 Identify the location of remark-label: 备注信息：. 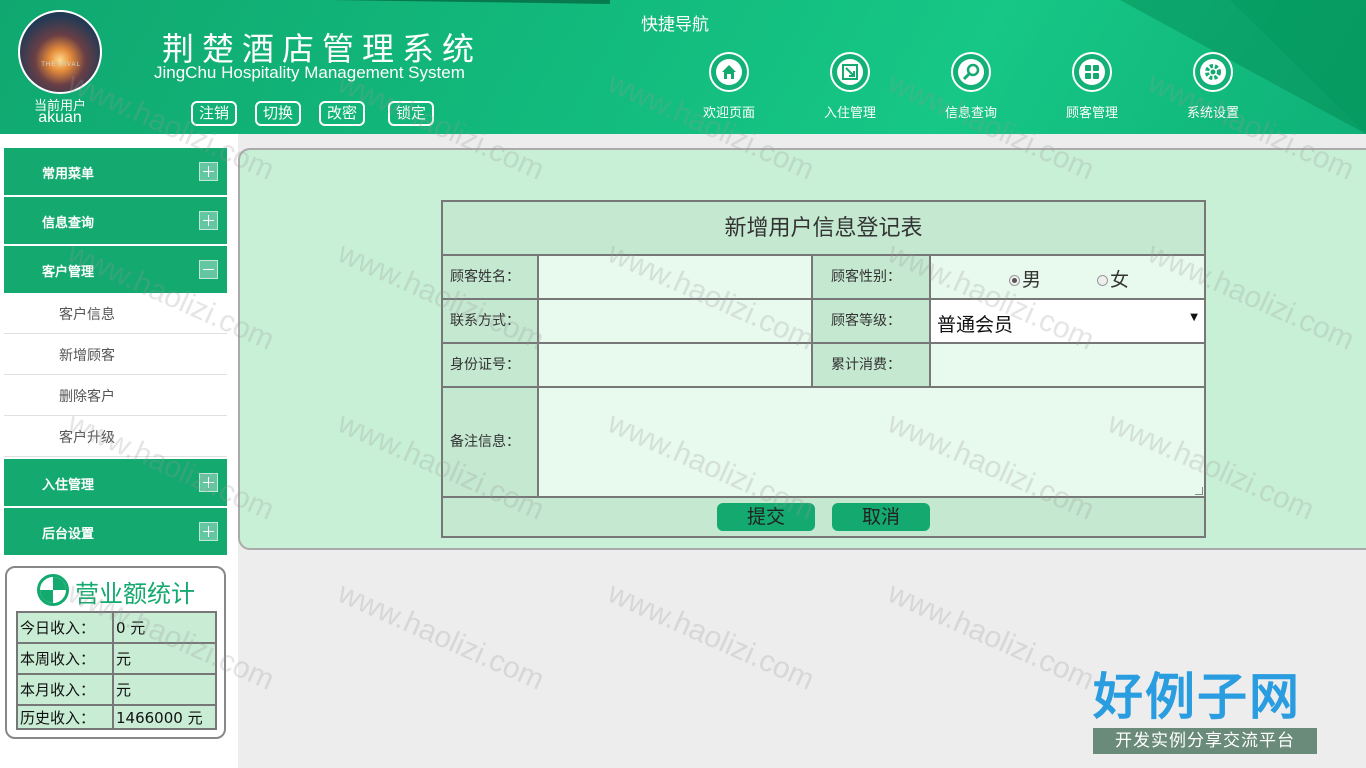
(491, 443).